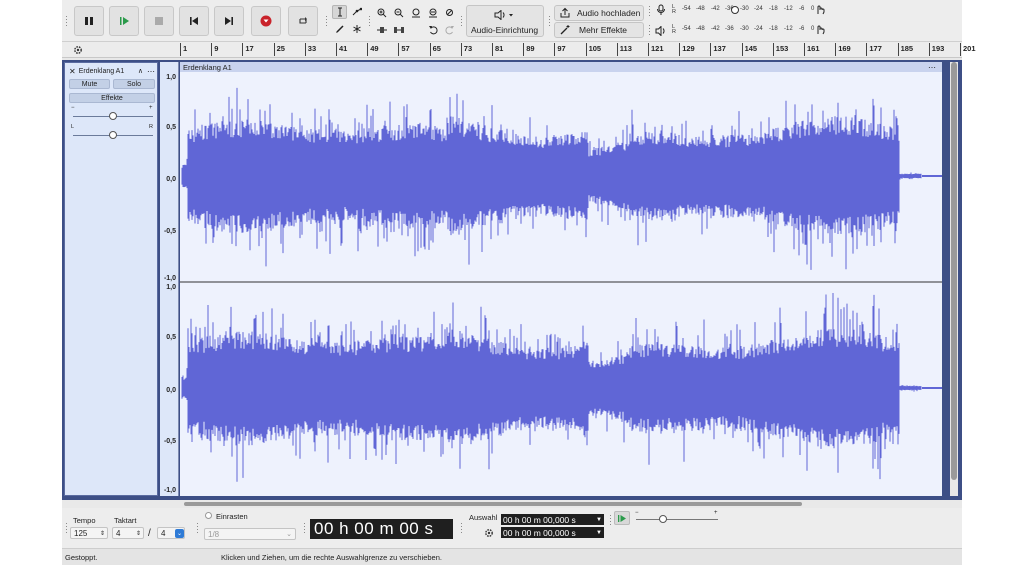  I want to click on play-at-speed-grip, so click(610, 520).